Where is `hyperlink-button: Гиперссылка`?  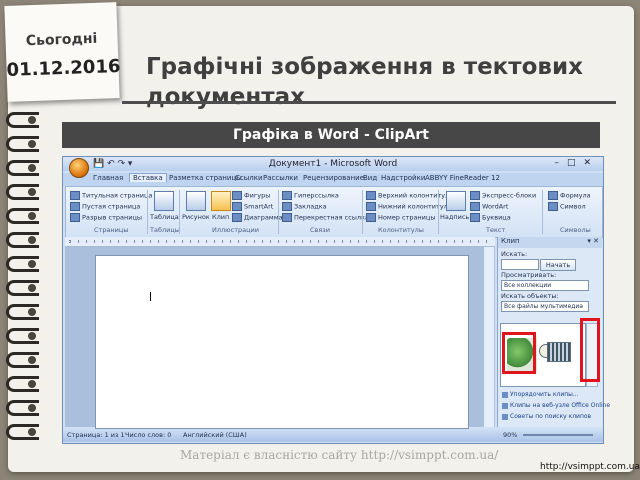
hyperlink-button: Гиперссылка is located at coordinates (310, 195).